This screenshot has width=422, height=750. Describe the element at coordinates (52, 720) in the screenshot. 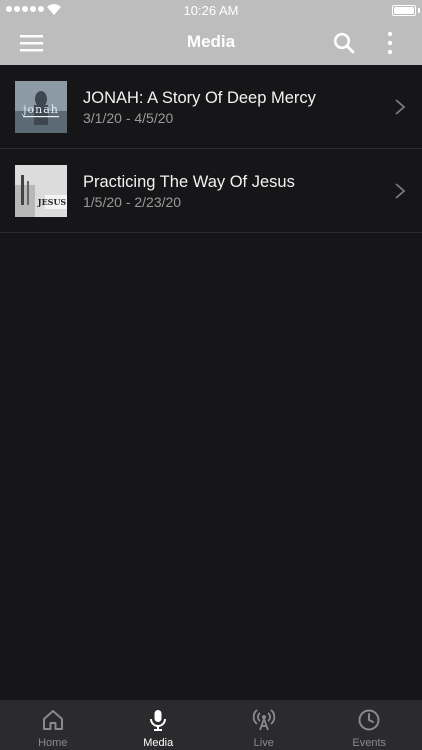

I see `home-icon` at that location.